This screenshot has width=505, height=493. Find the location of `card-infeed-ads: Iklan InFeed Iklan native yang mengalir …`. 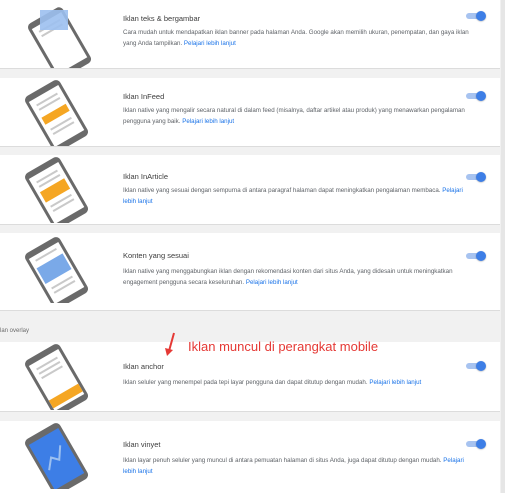

card-infeed-ads: Iklan InFeed Iklan native yang mengalir … is located at coordinates (250, 112).